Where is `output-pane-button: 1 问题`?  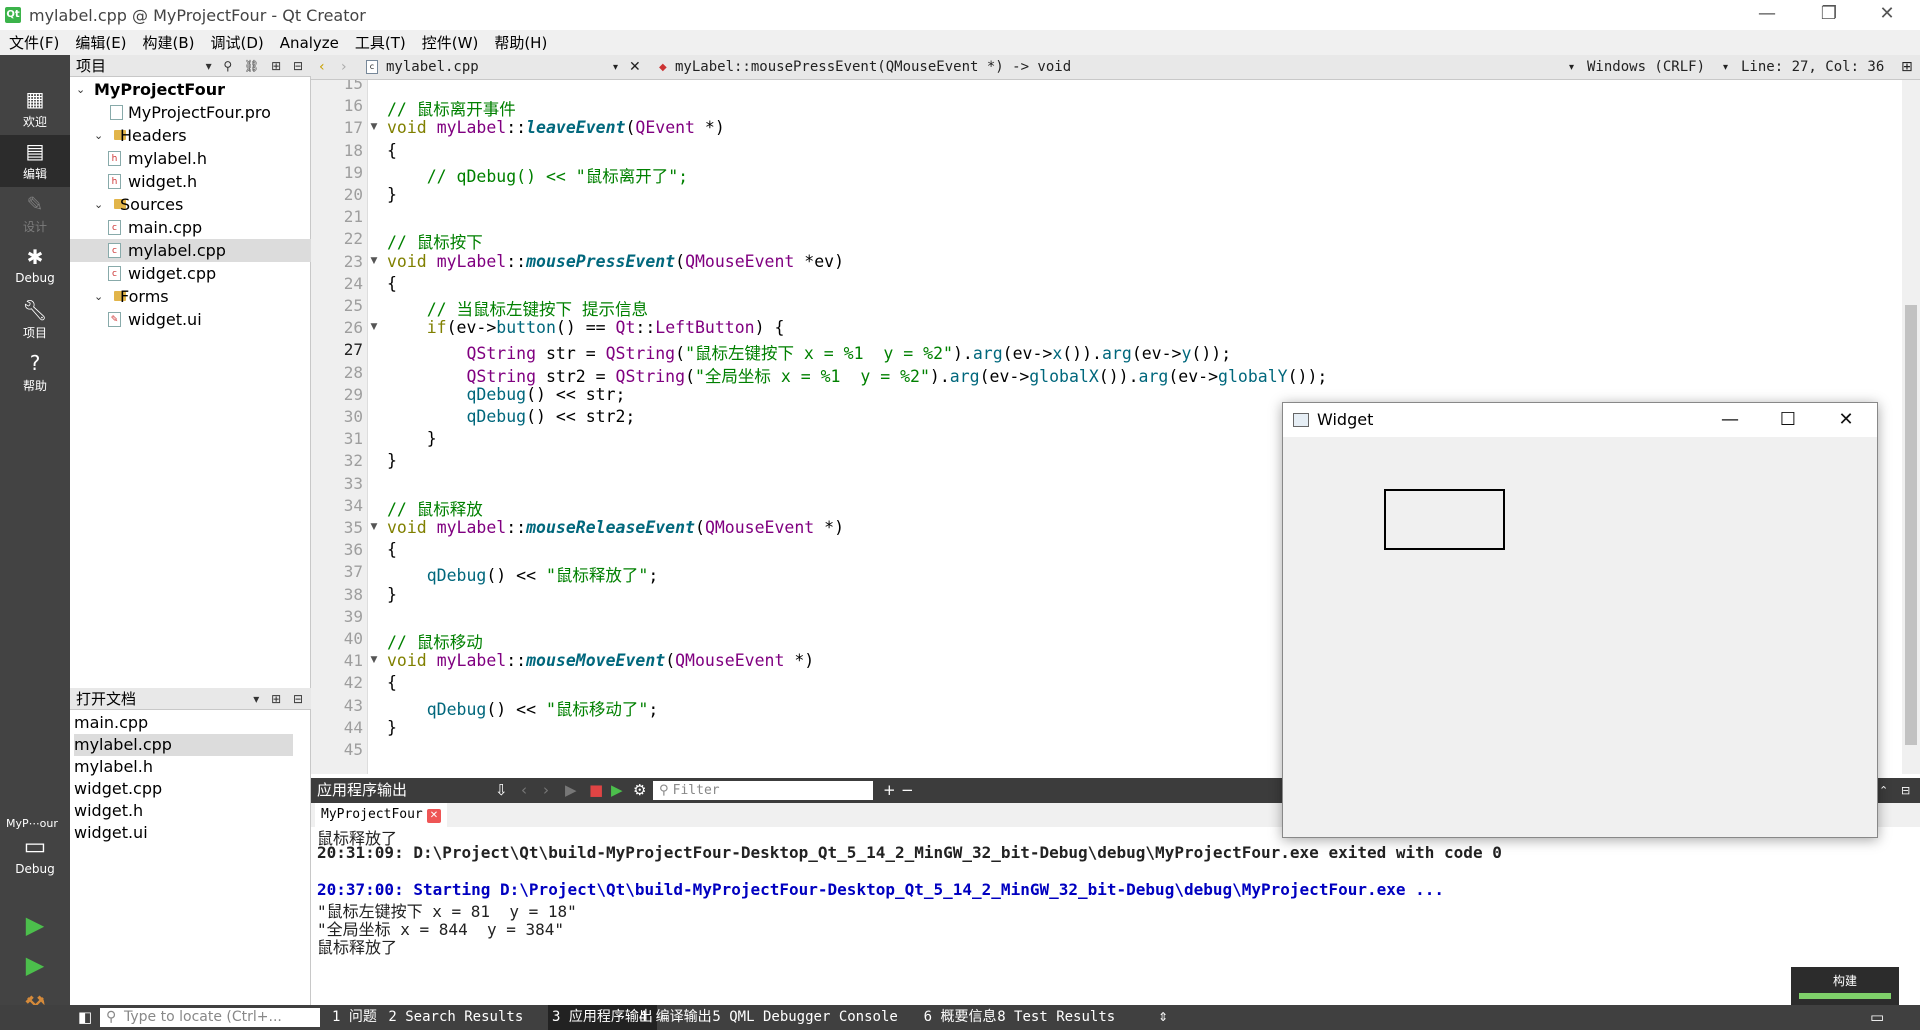 output-pane-button: 1 问题 is located at coordinates (354, 1017).